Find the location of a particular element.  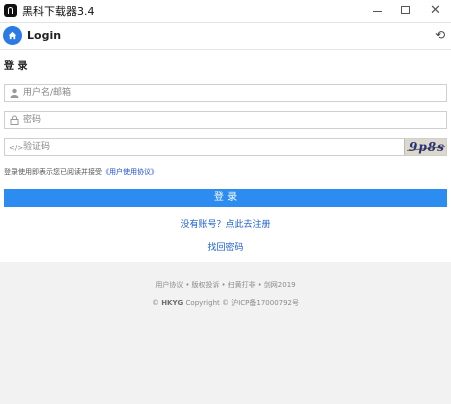

user-icon is located at coordinates (14, 95).